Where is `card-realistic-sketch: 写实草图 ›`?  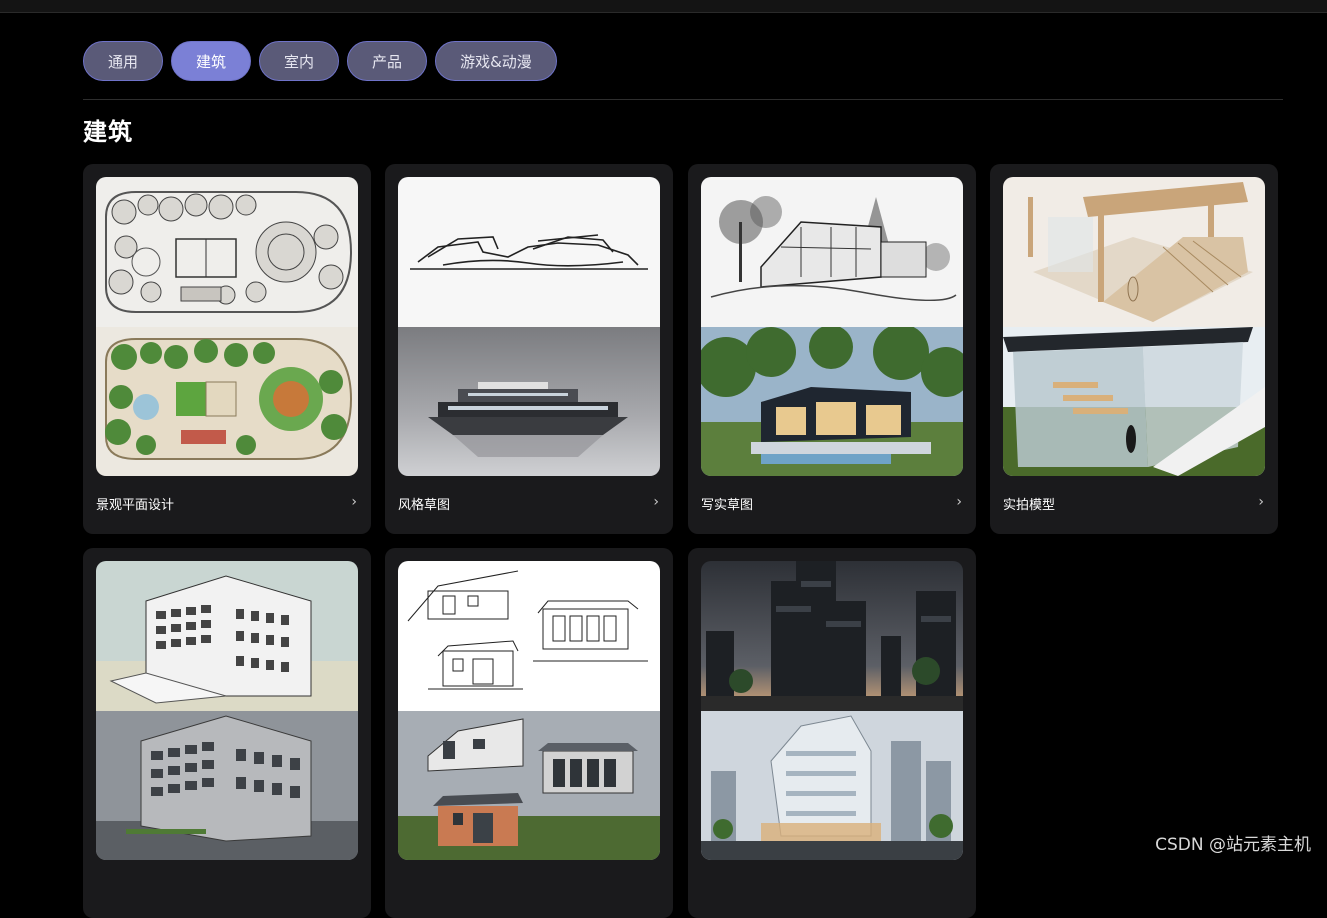
card-realistic-sketch: 写实草图 › is located at coordinates (832, 349).